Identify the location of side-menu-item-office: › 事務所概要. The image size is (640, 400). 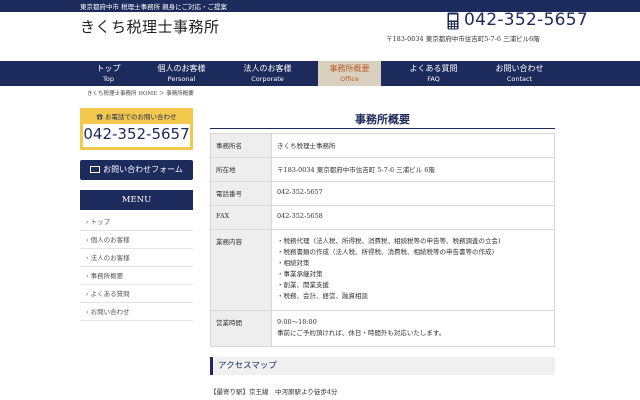
(136, 276).